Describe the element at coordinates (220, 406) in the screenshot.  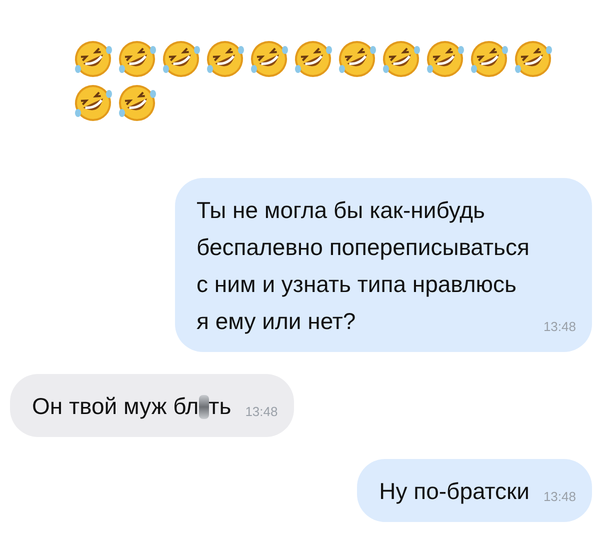
I see `message-text: ть` at that location.